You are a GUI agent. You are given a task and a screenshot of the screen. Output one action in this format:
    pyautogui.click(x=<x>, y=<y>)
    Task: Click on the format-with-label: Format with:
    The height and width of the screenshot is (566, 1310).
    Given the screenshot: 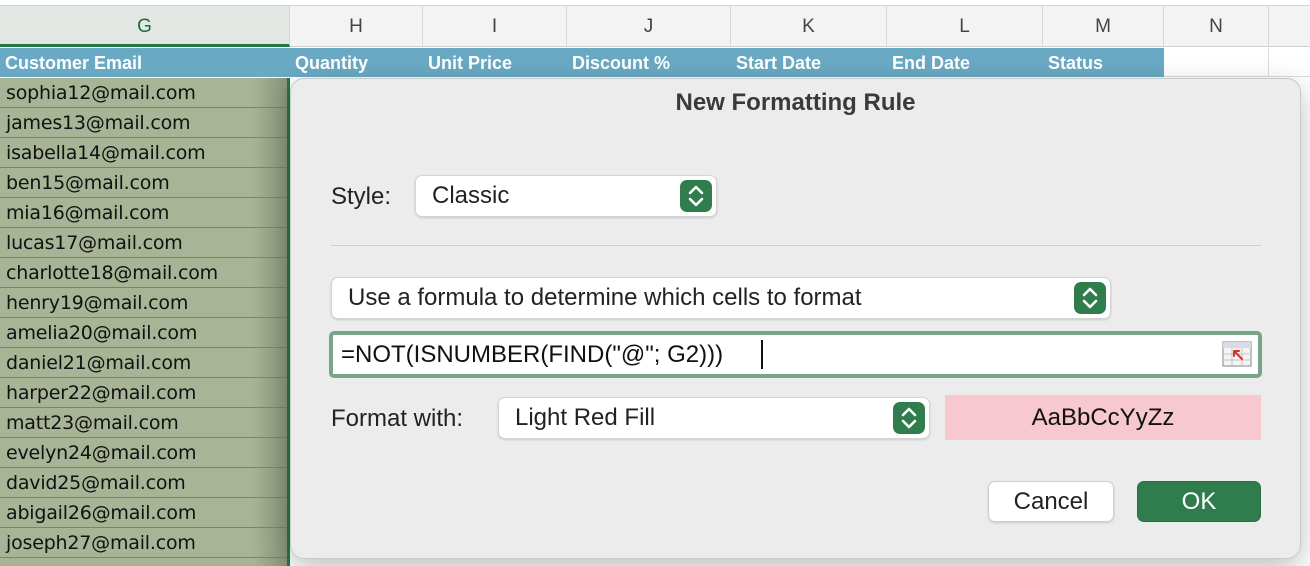 What is the action you would take?
    pyautogui.click(x=397, y=418)
    